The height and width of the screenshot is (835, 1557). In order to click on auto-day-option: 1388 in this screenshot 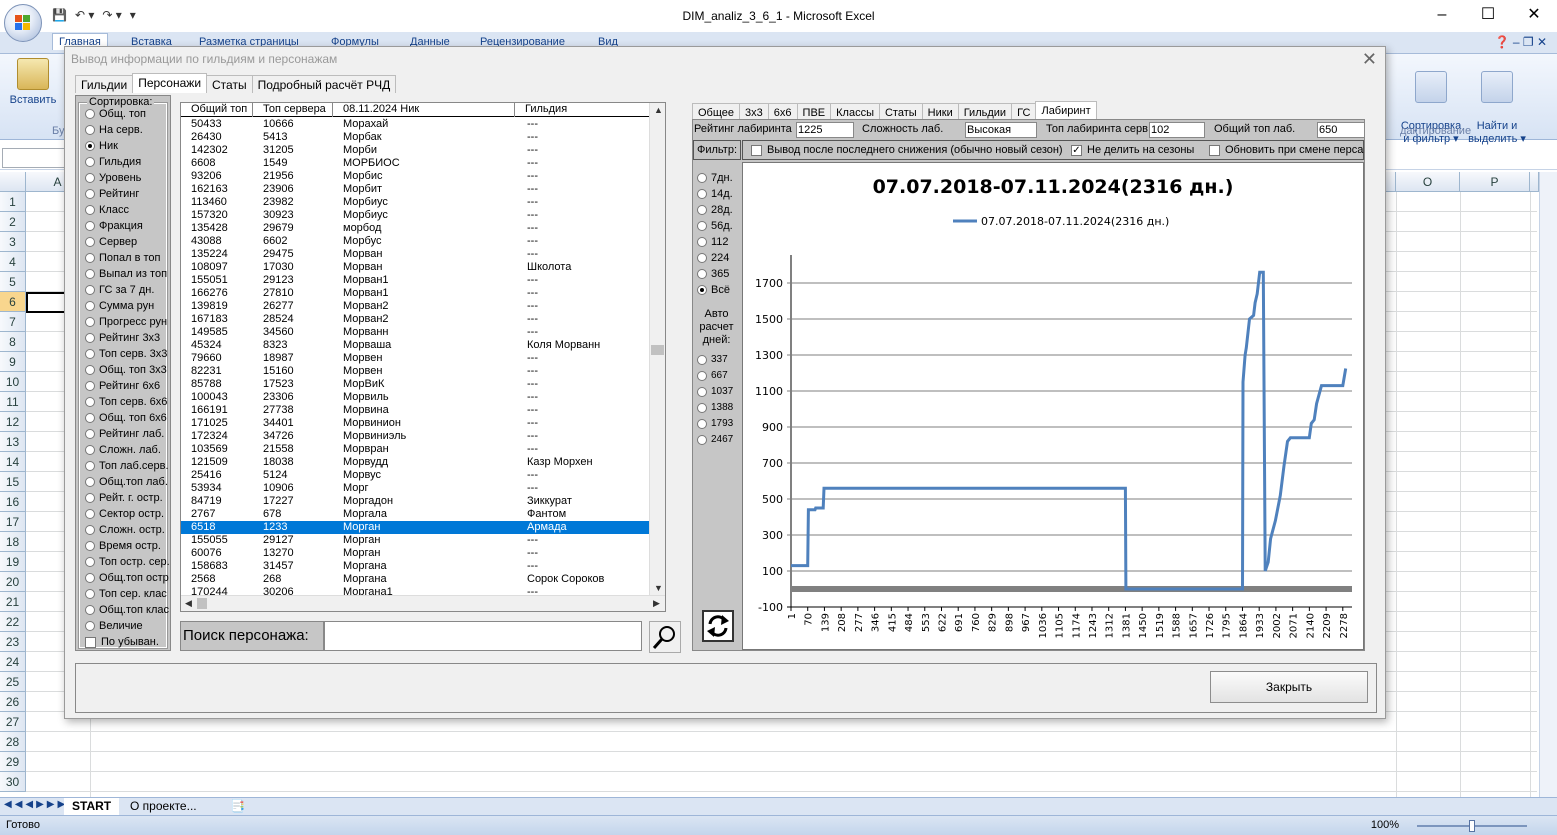, I will do `click(715, 407)`.